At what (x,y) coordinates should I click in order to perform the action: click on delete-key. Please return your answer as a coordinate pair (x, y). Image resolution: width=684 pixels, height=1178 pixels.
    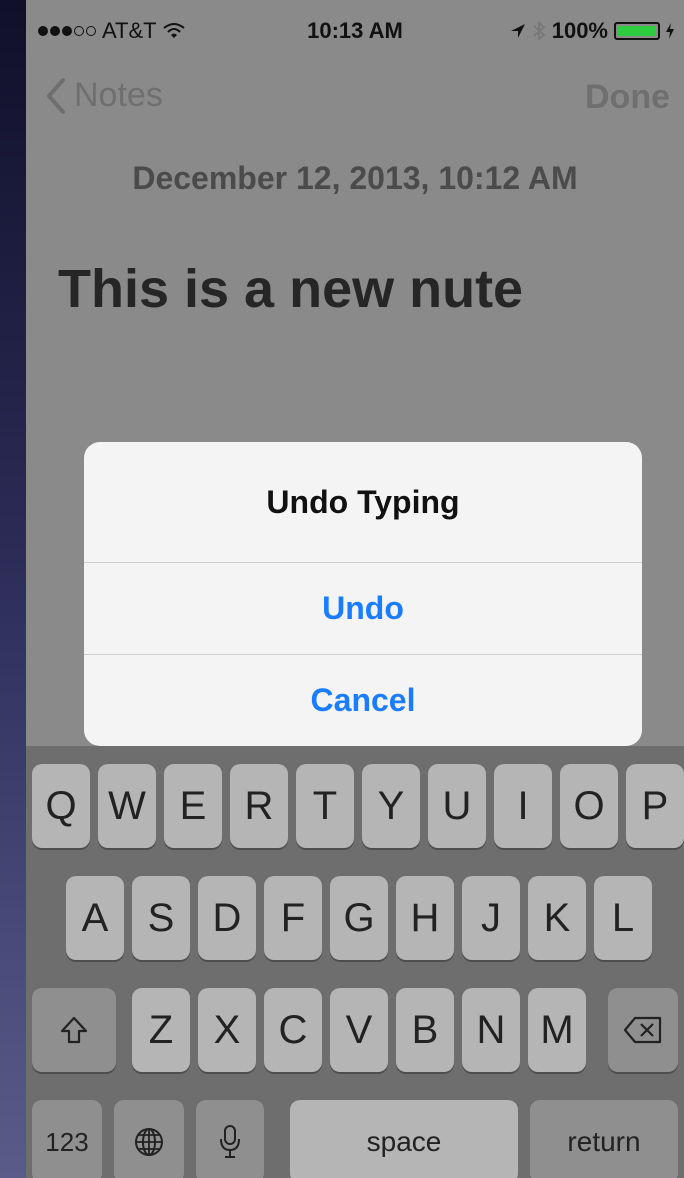
    Looking at the image, I should click on (643, 1030).